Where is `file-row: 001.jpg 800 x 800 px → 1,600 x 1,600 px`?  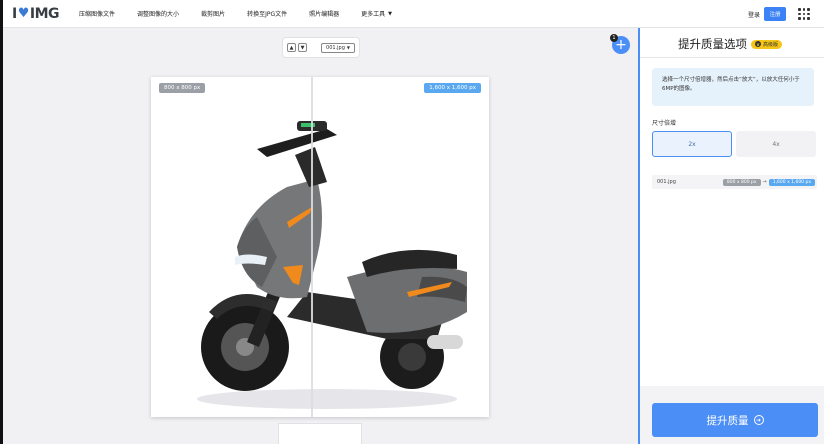 file-row: 001.jpg 800 x 800 px → 1,600 x 1,600 px is located at coordinates (734, 182).